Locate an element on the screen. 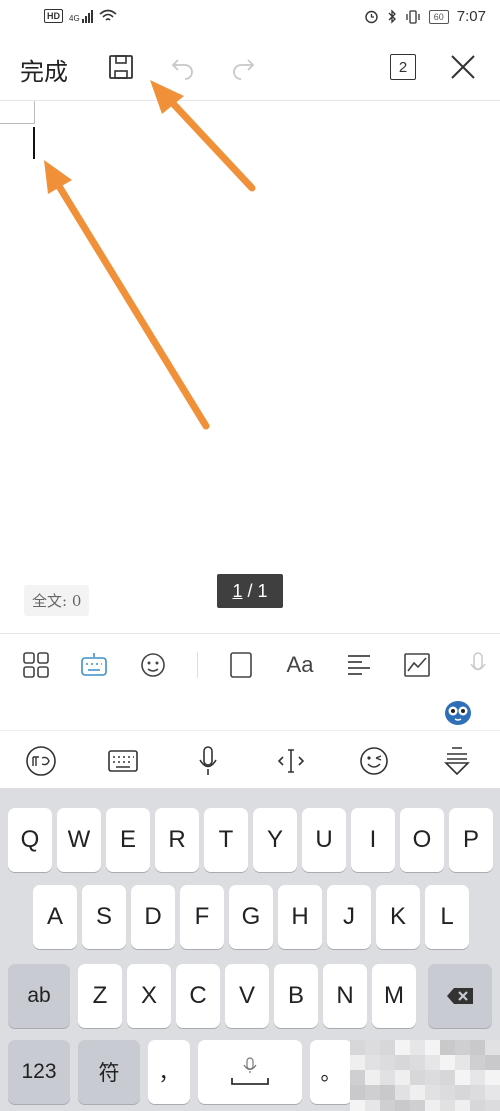 The width and height of the screenshot is (500, 1111). key-o: O is located at coordinates (422, 840).